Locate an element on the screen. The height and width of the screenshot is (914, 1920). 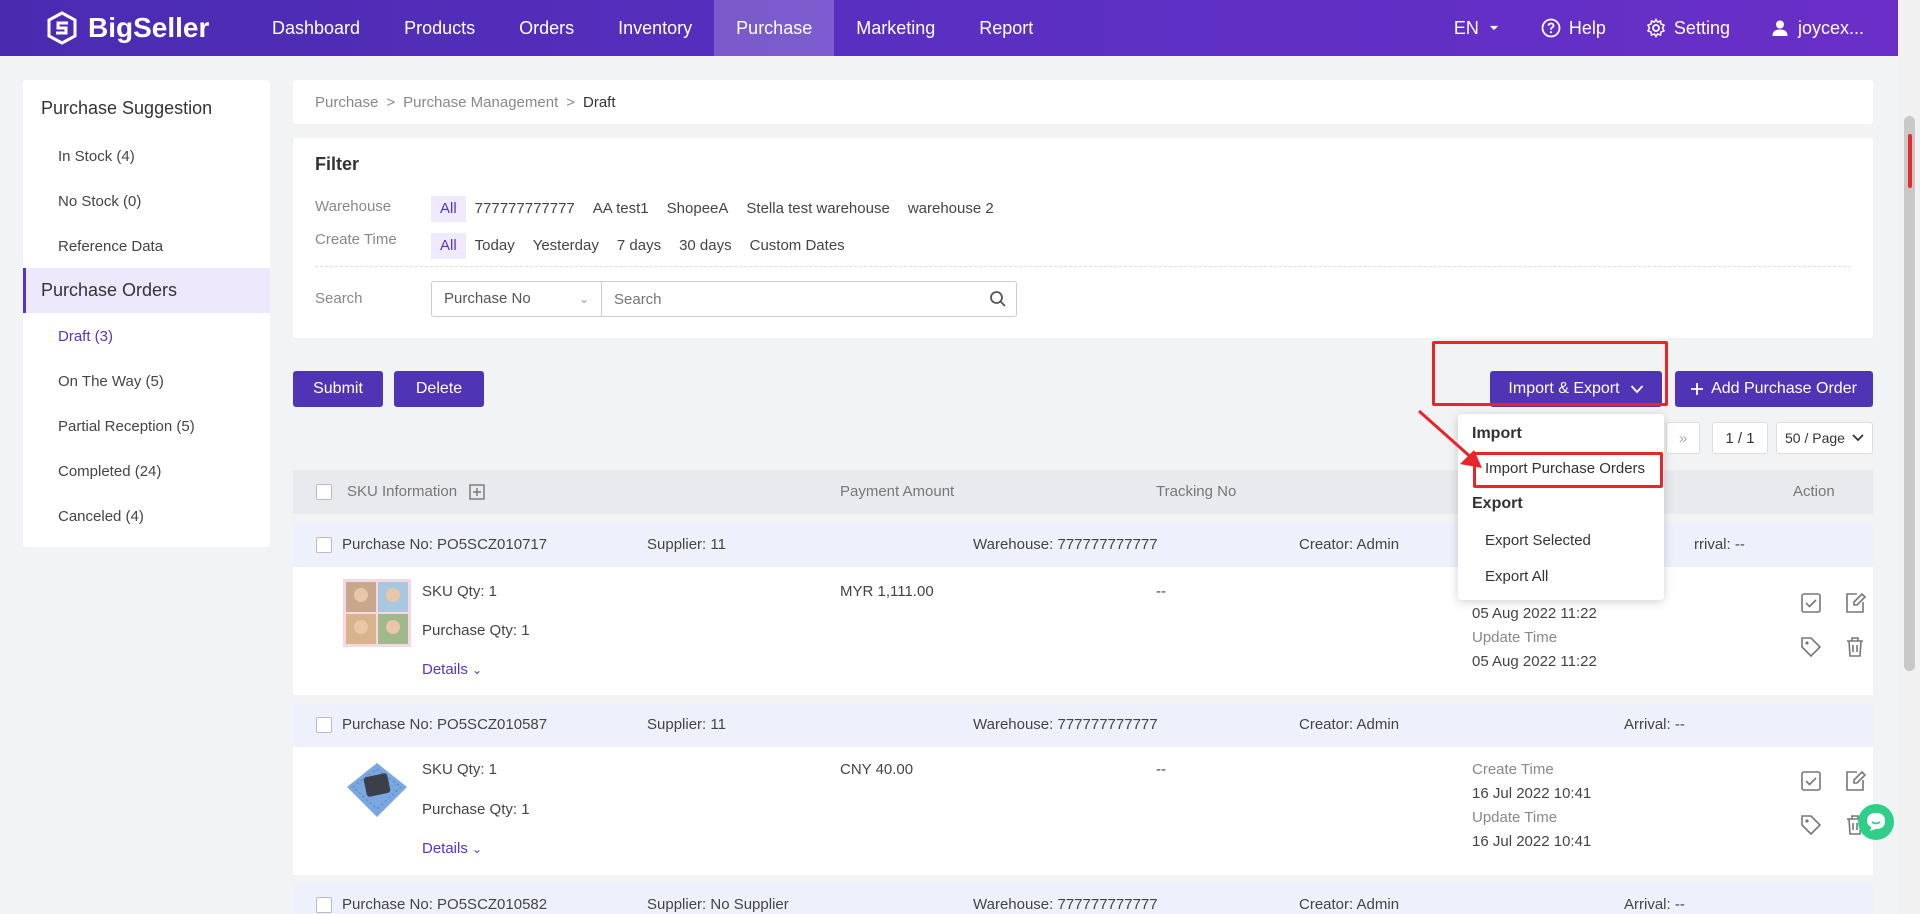
time-option-all: All is located at coordinates (448, 246).